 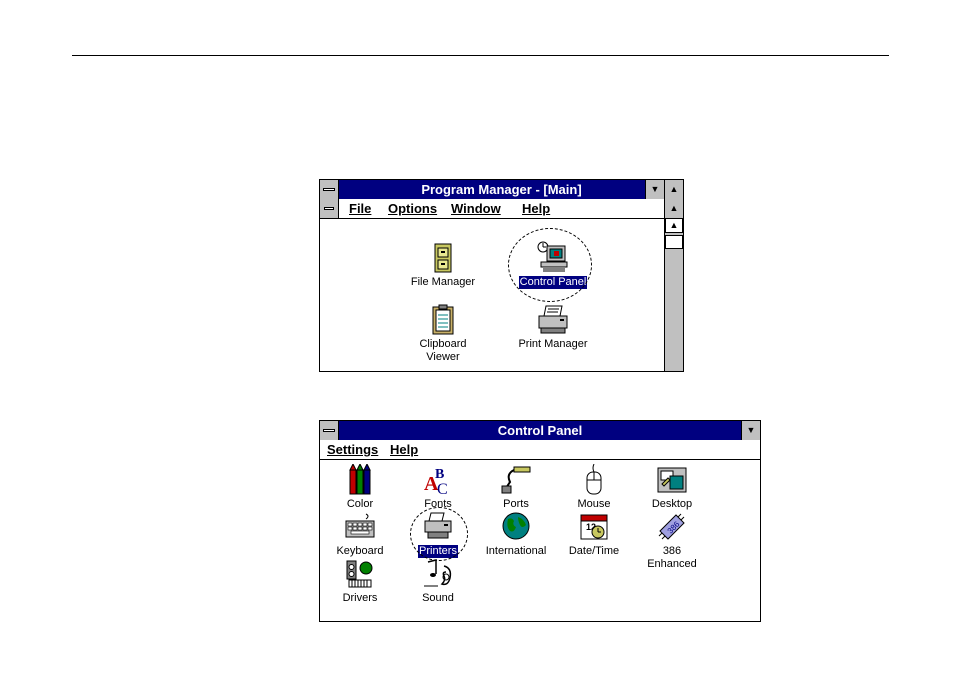 I want to click on icon-label: 386 Enhanced, so click(x=672, y=557).